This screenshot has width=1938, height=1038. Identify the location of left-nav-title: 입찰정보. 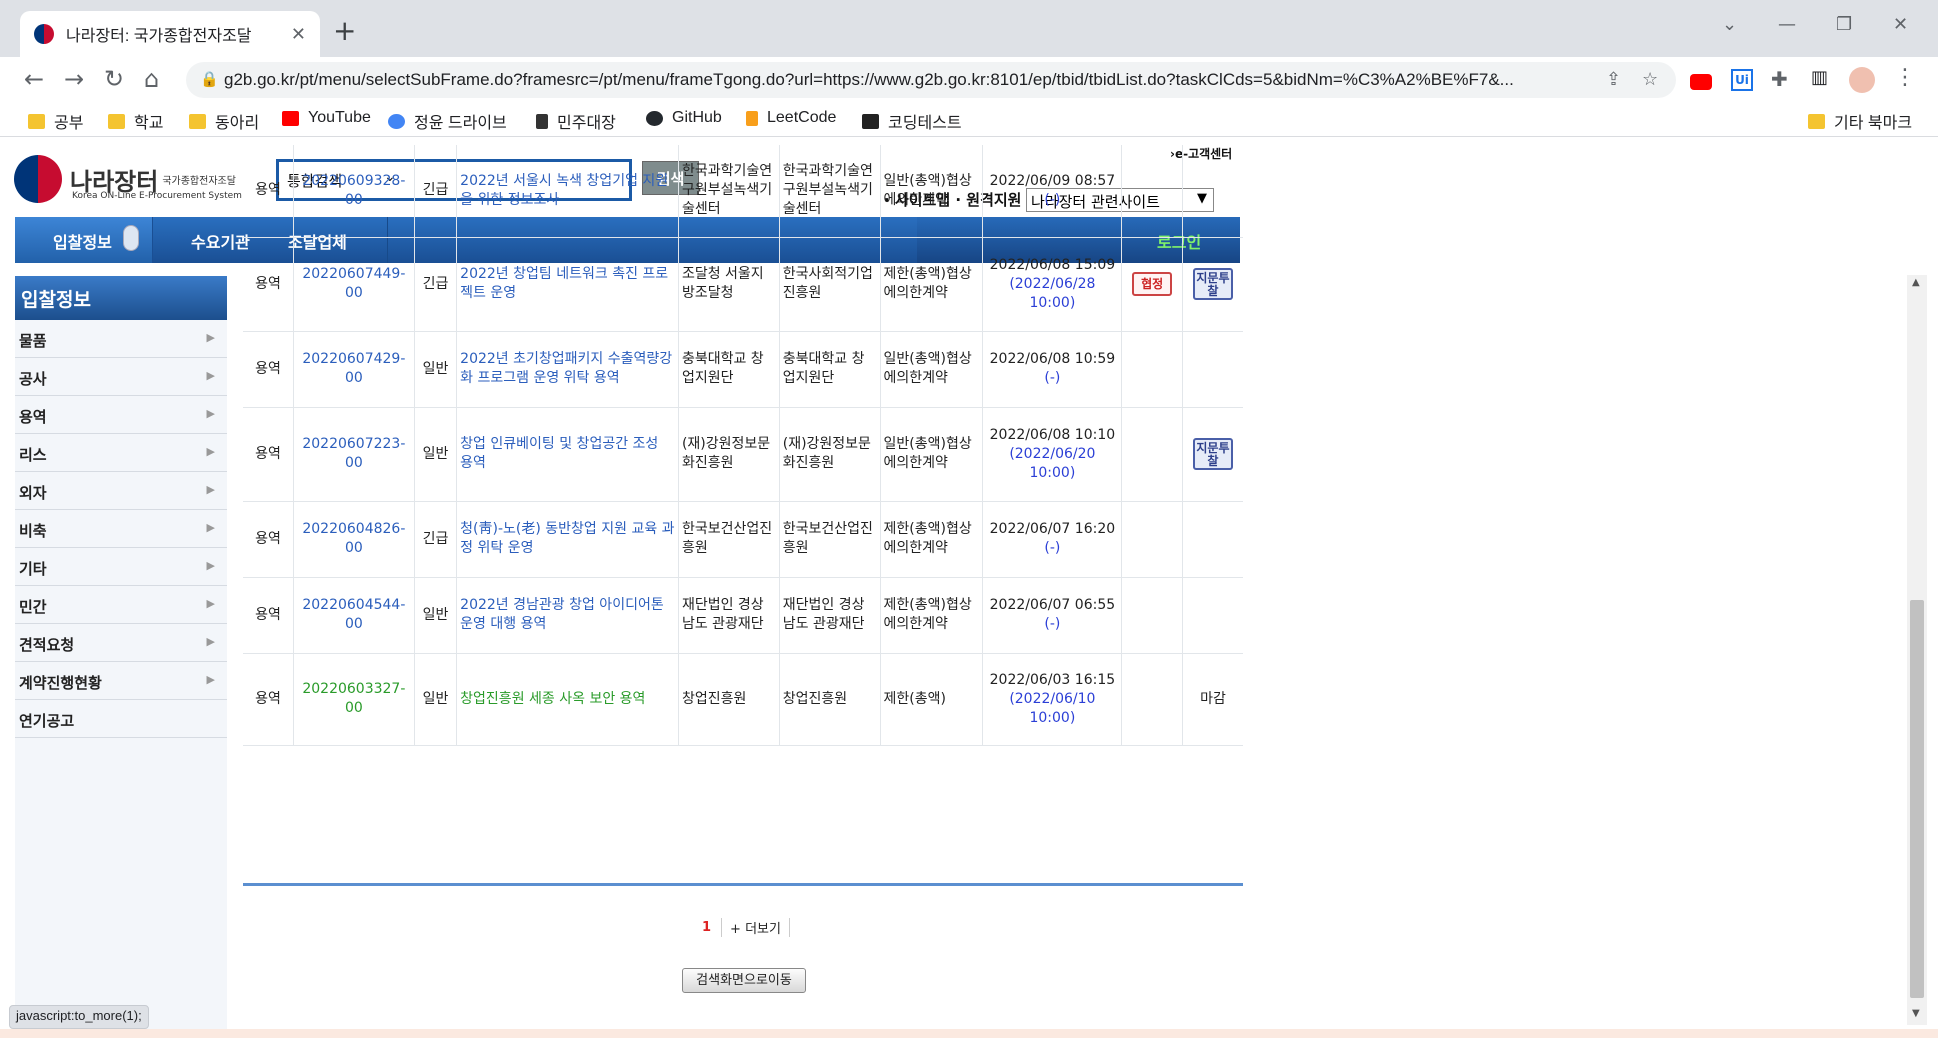
(121, 298).